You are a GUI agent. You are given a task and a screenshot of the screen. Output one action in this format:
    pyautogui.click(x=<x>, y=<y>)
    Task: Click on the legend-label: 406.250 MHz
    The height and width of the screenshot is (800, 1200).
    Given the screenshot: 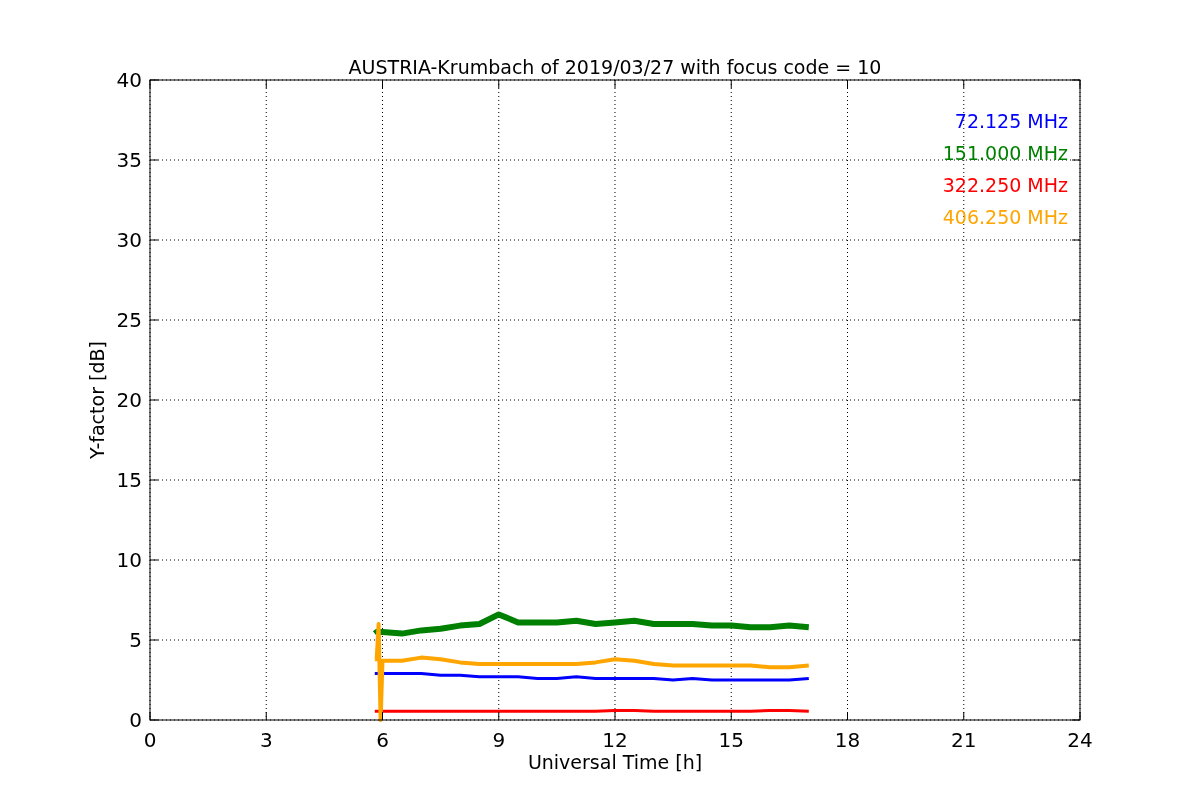 What is the action you would take?
    pyautogui.click(x=1005, y=217)
    